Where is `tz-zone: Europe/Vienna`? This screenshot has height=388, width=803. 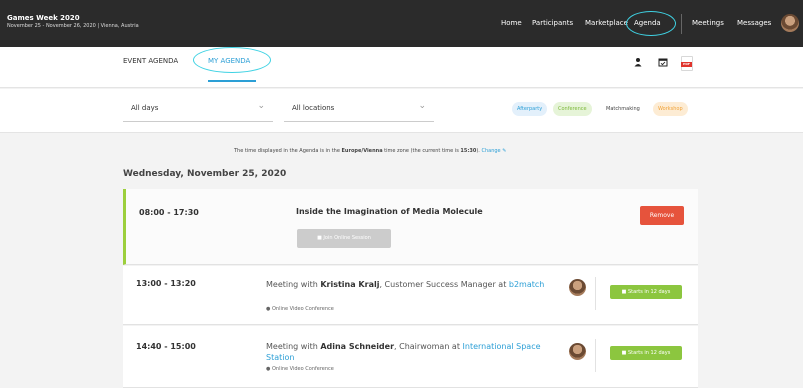 tz-zone: Europe/Vienna is located at coordinates (362, 151).